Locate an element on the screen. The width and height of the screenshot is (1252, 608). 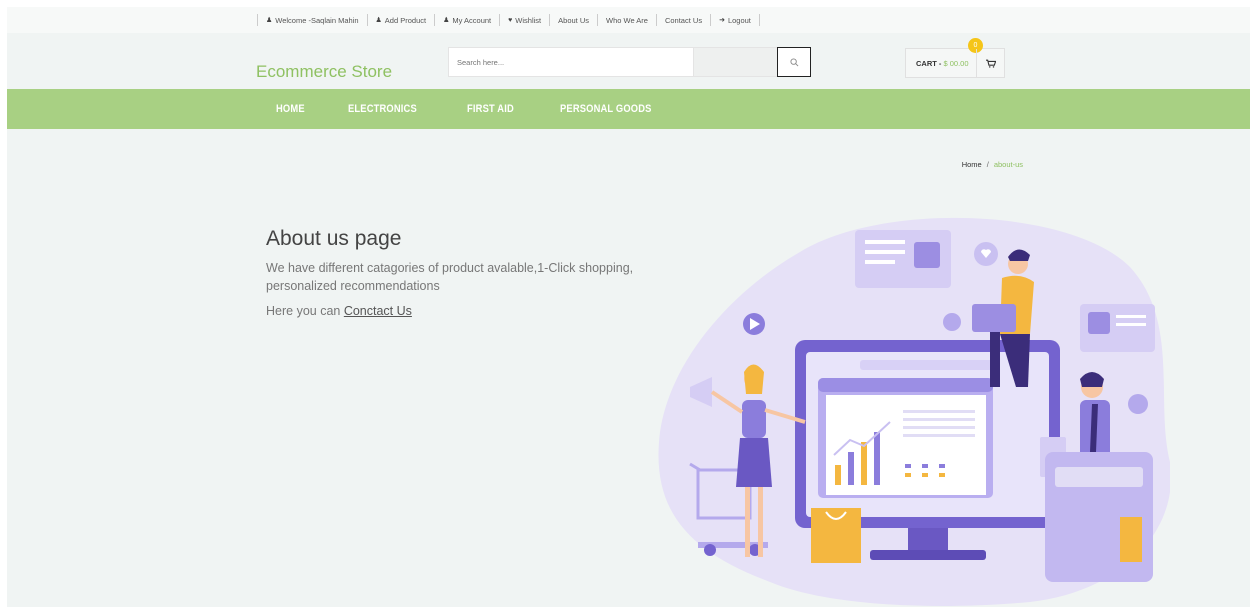
contact-us-inline-link: Conctact Us is located at coordinates (378, 311).